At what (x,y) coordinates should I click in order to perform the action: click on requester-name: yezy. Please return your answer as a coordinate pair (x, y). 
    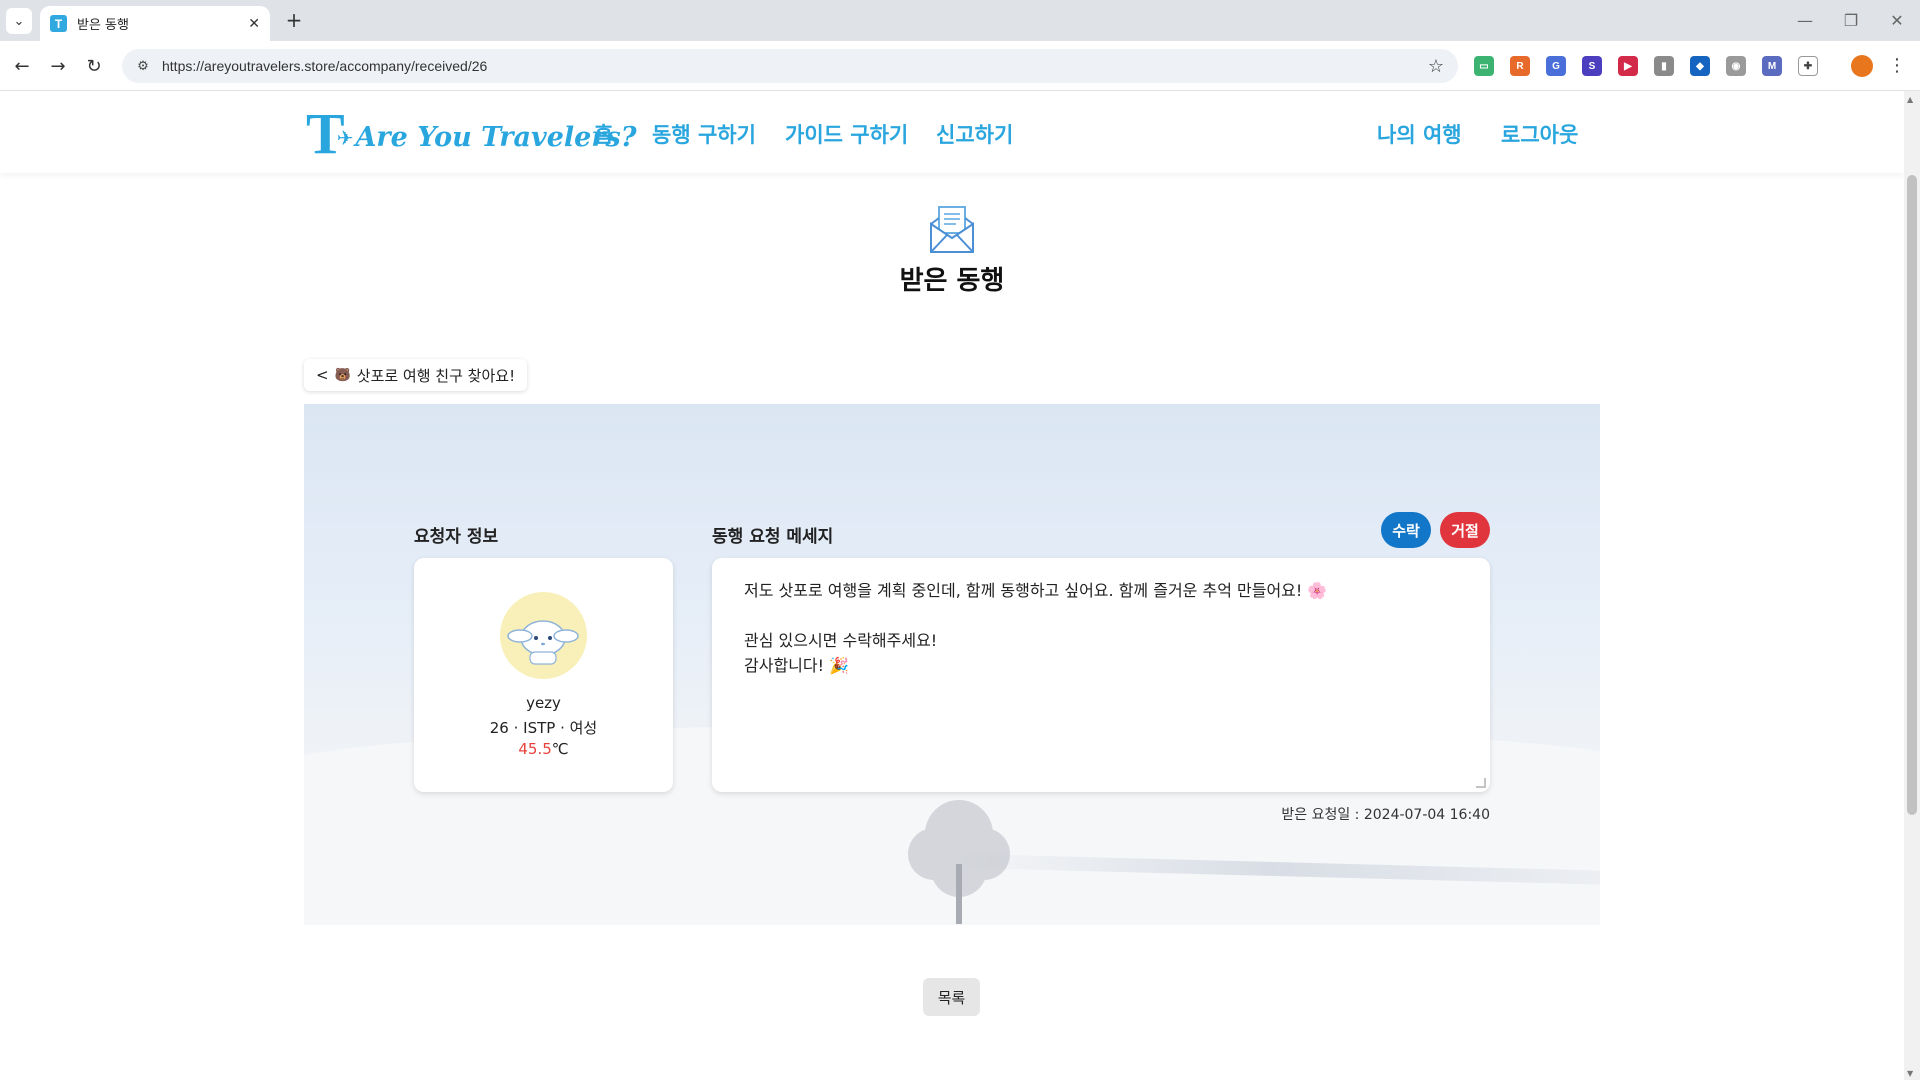
    Looking at the image, I should click on (543, 703).